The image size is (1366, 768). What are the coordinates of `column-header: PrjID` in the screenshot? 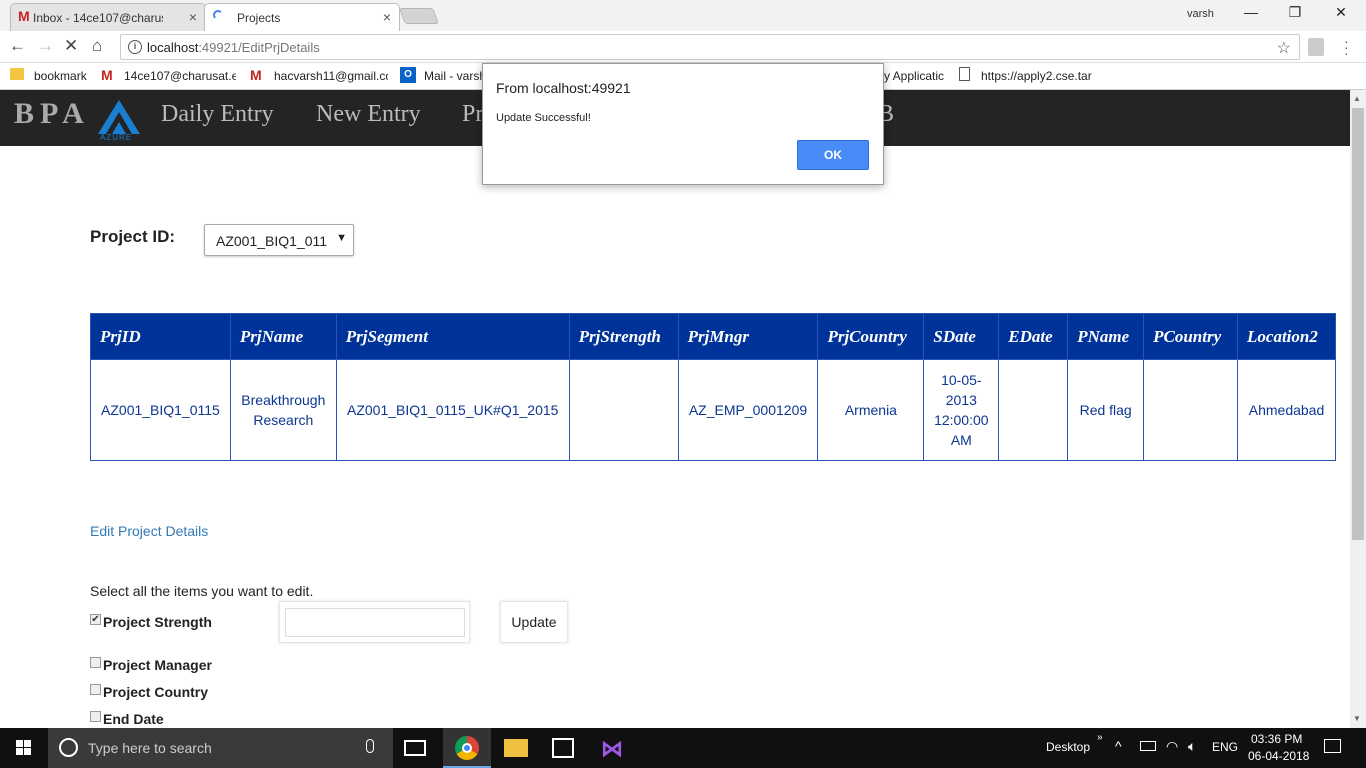 It's located at (160, 336).